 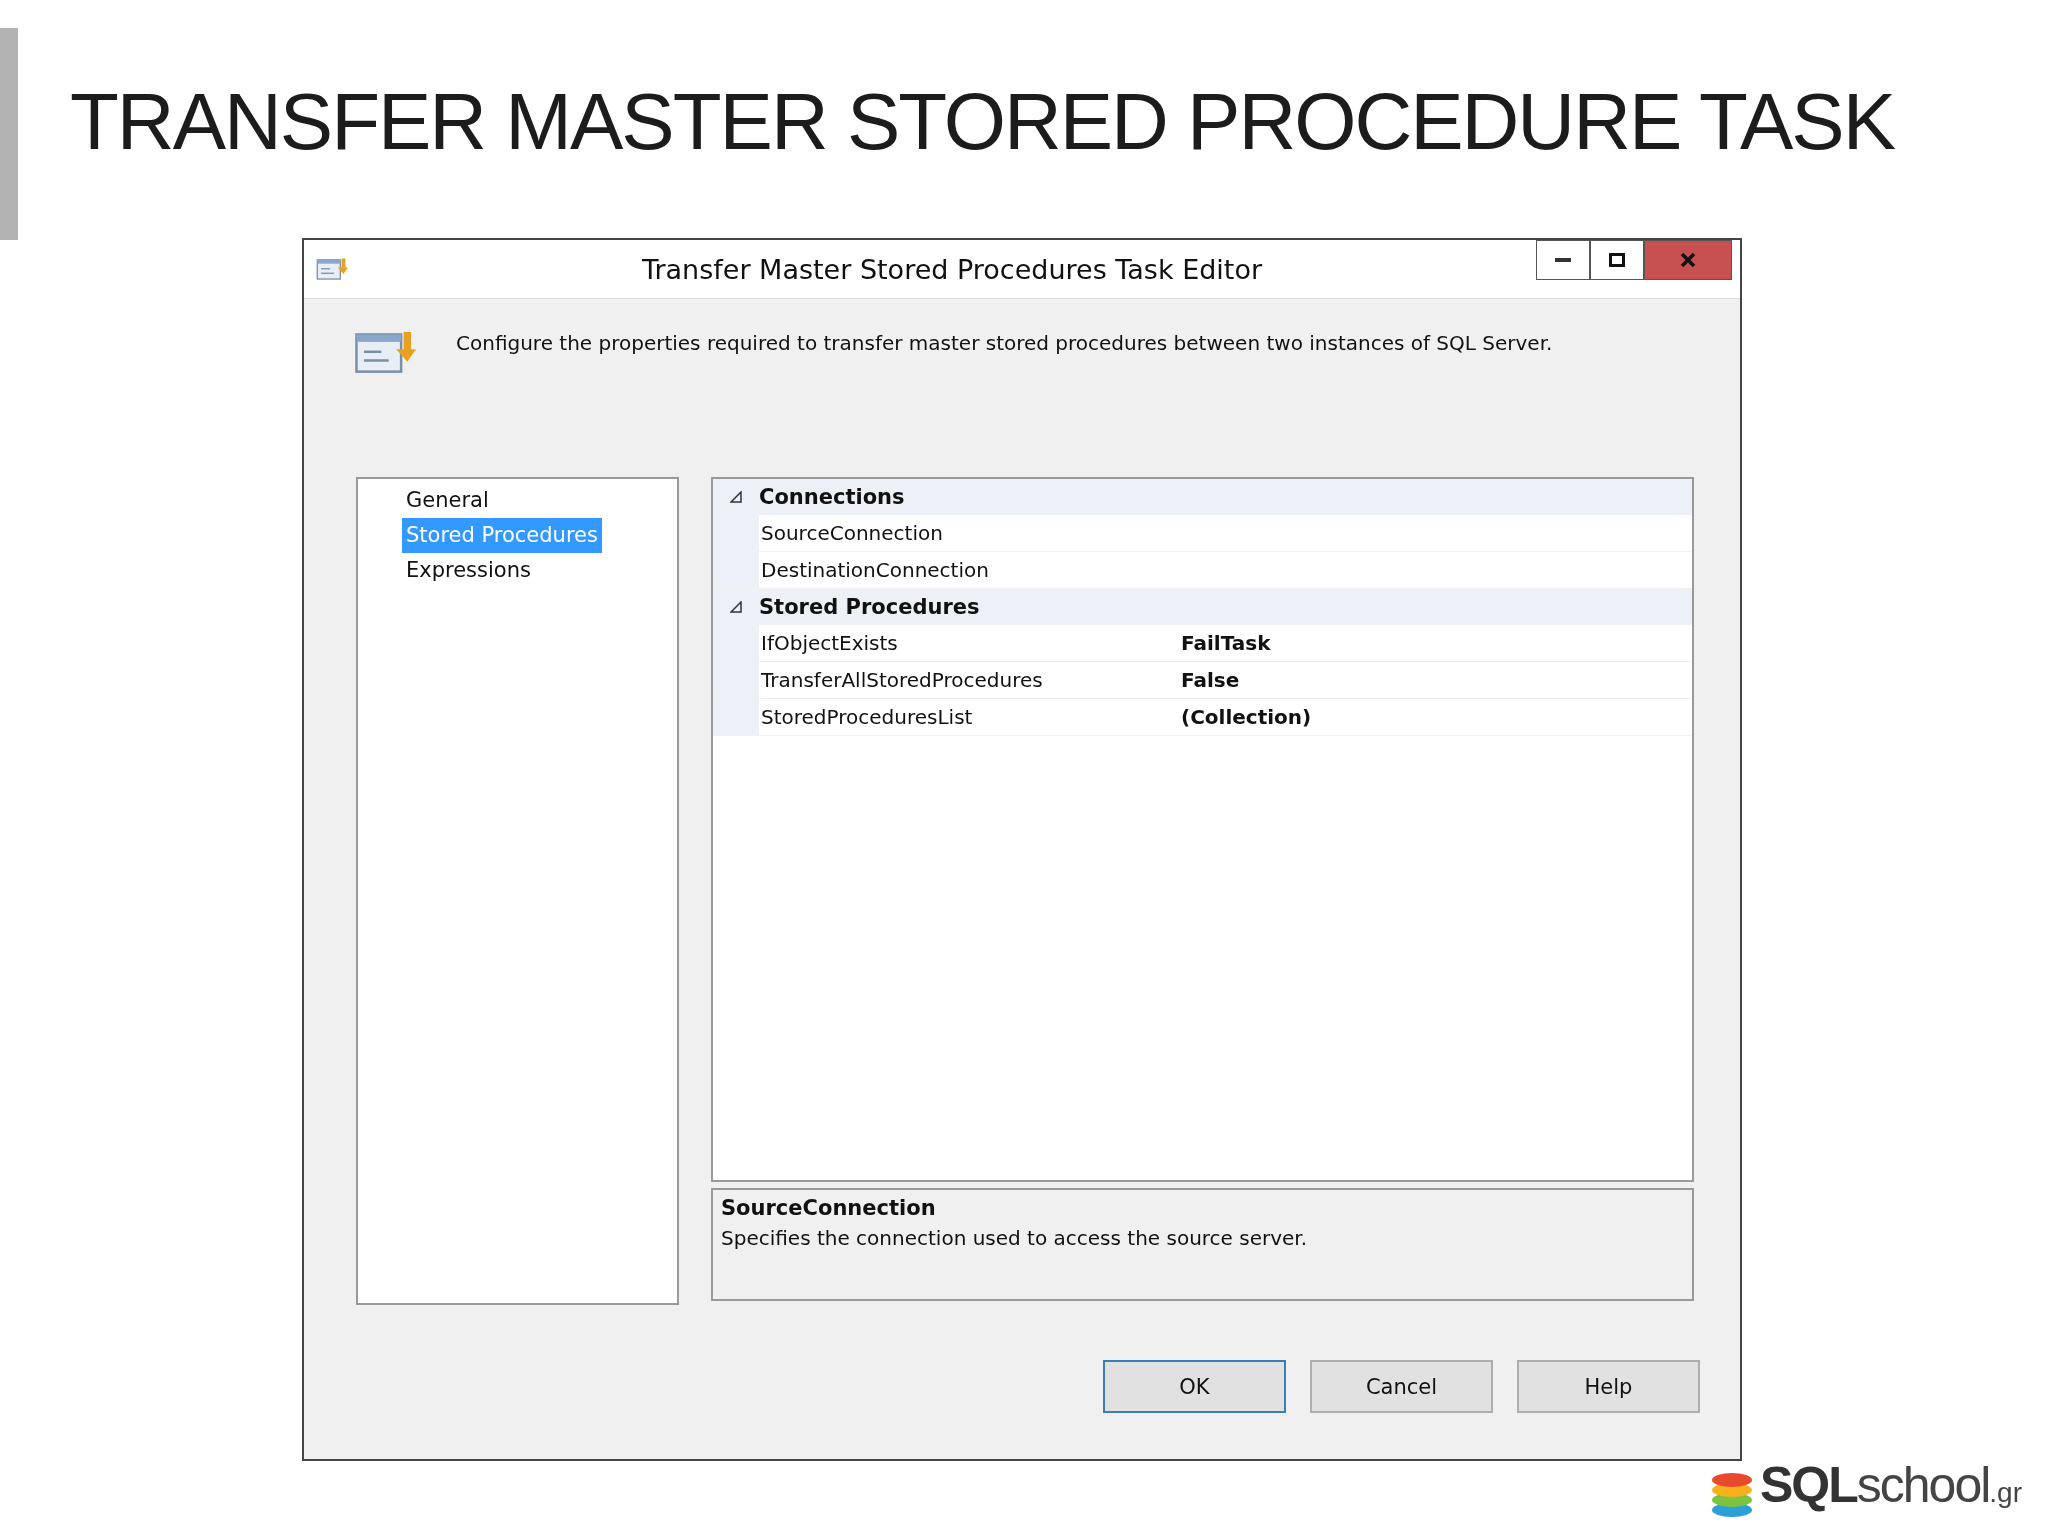 I want to click on category-row: Connections, so click(x=1202, y=497).